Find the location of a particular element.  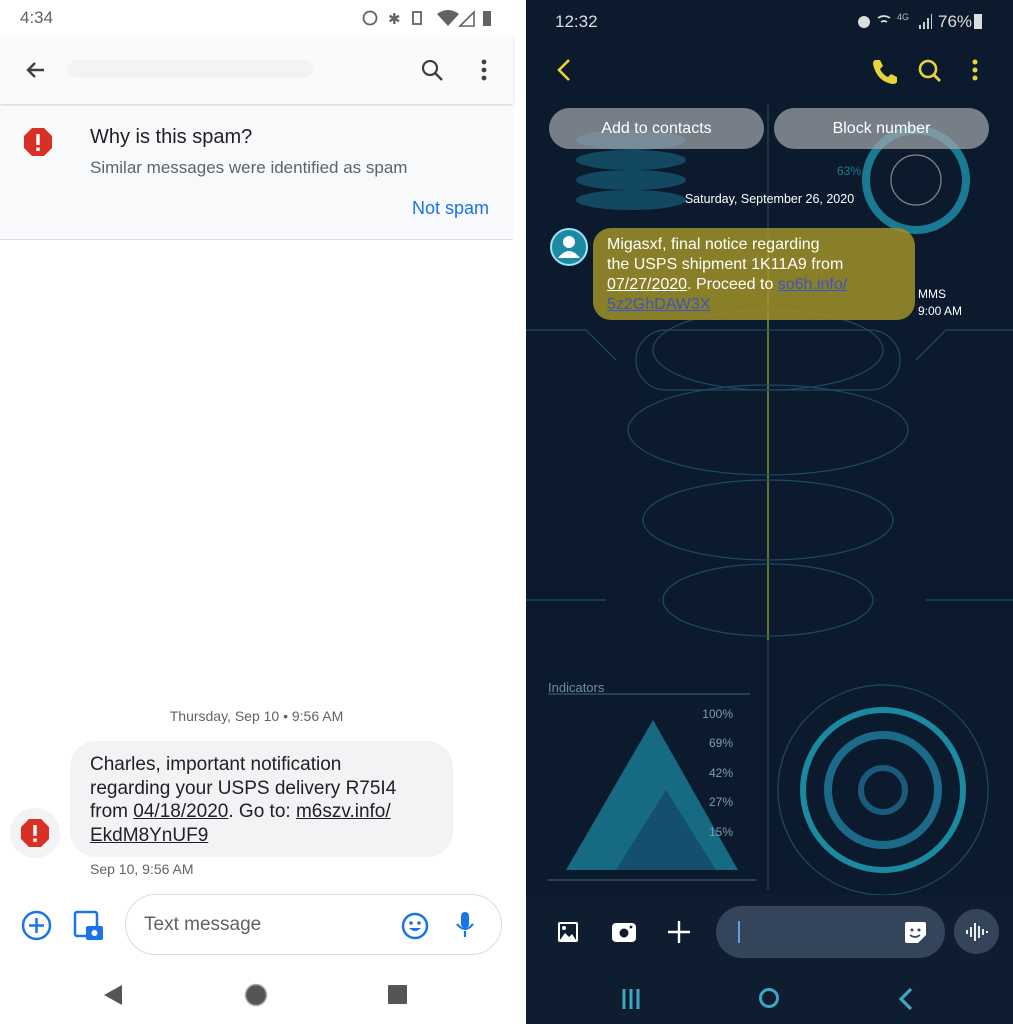

message-line: regarding your USPS delivery R75I4 is located at coordinates (243, 788).